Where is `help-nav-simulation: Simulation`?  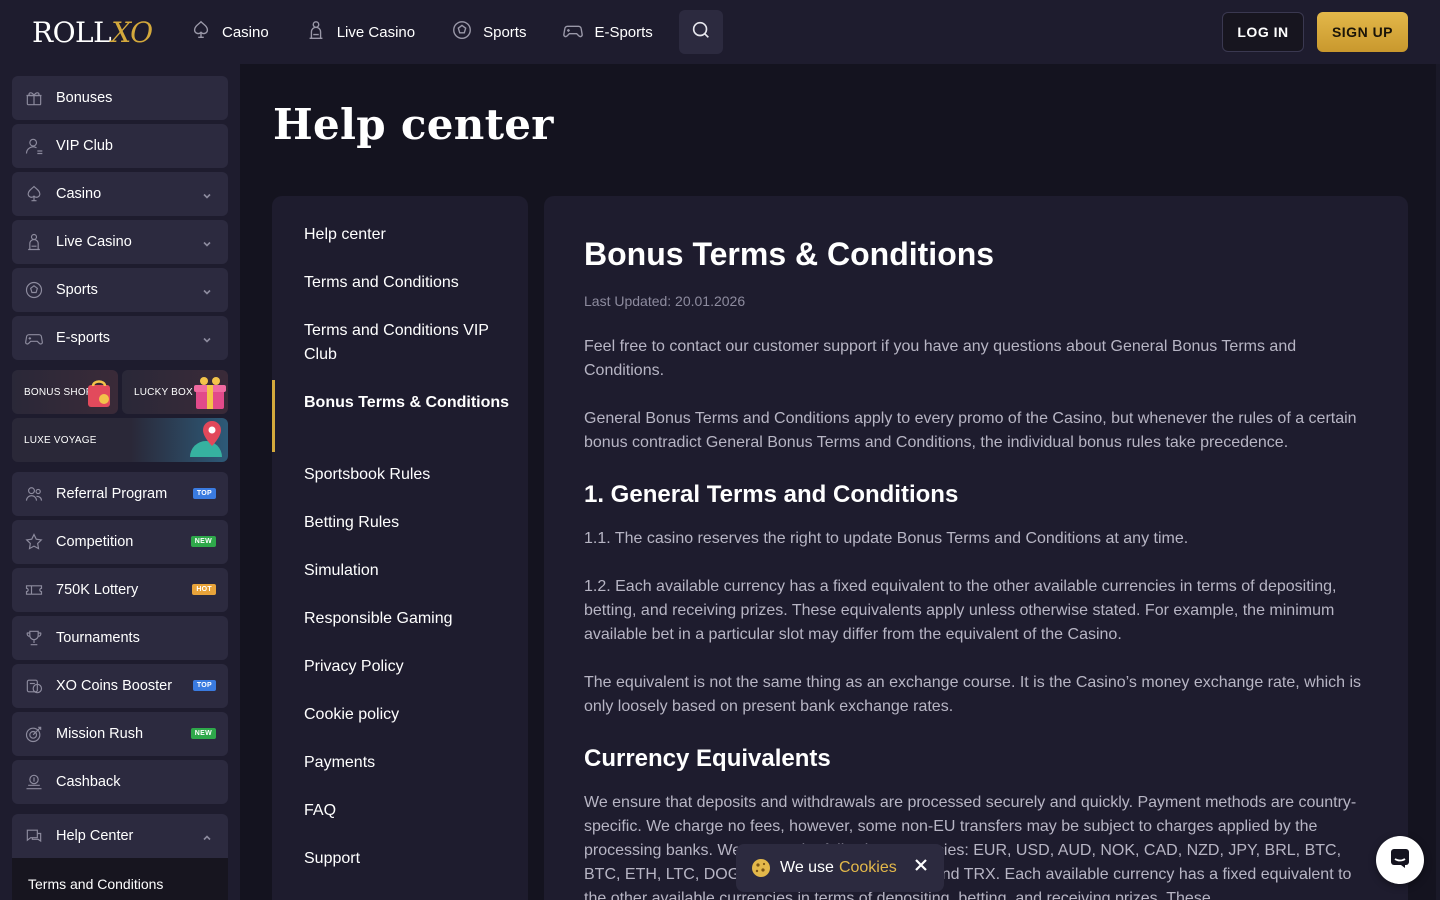
help-nav-simulation: Simulation is located at coordinates (409, 571).